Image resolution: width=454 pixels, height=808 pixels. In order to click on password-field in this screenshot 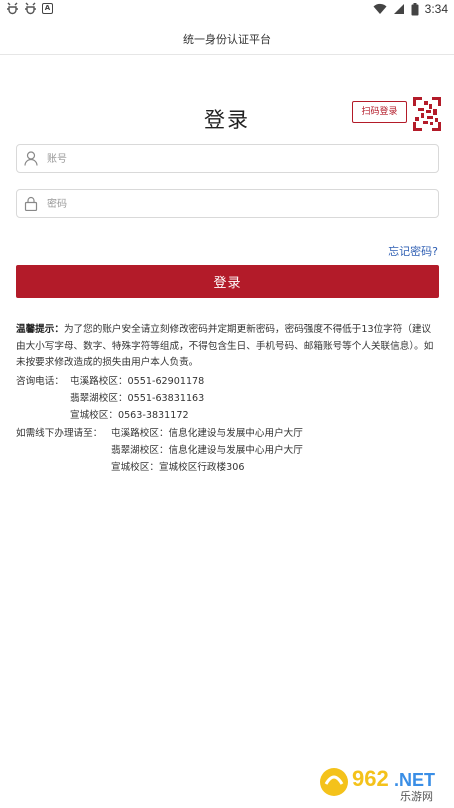, I will do `click(227, 203)`.